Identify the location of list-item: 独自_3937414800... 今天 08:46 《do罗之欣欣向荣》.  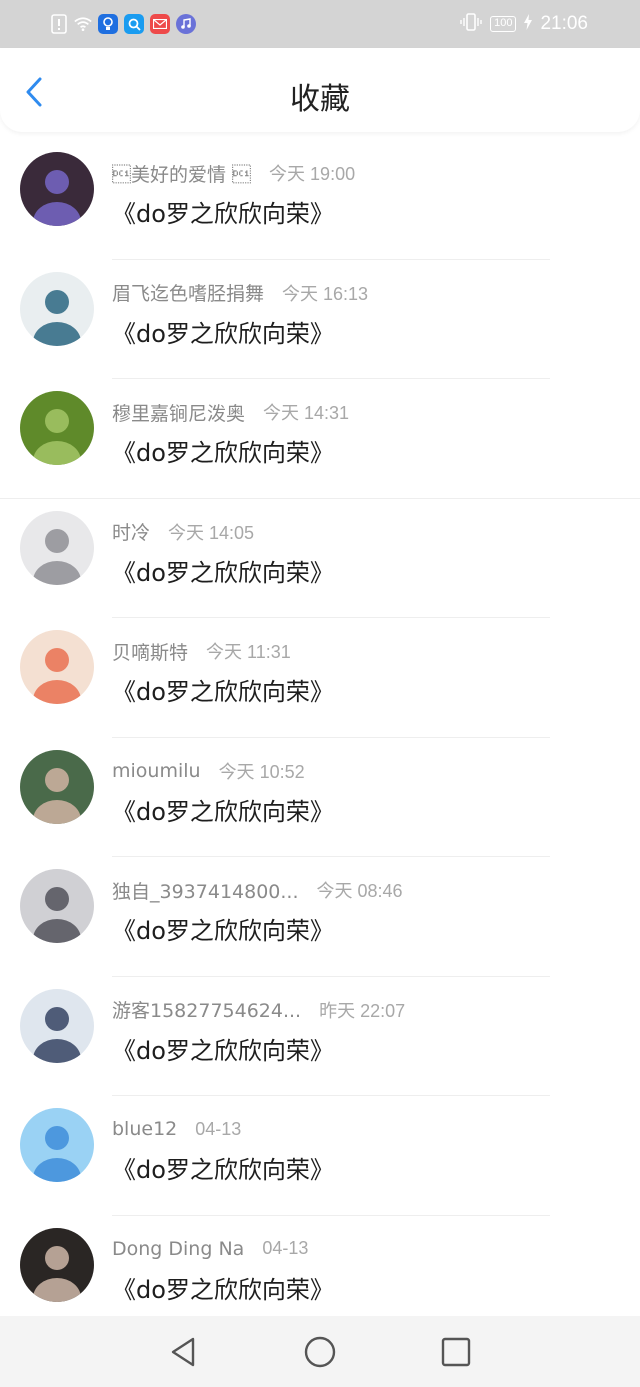
(320, 917).